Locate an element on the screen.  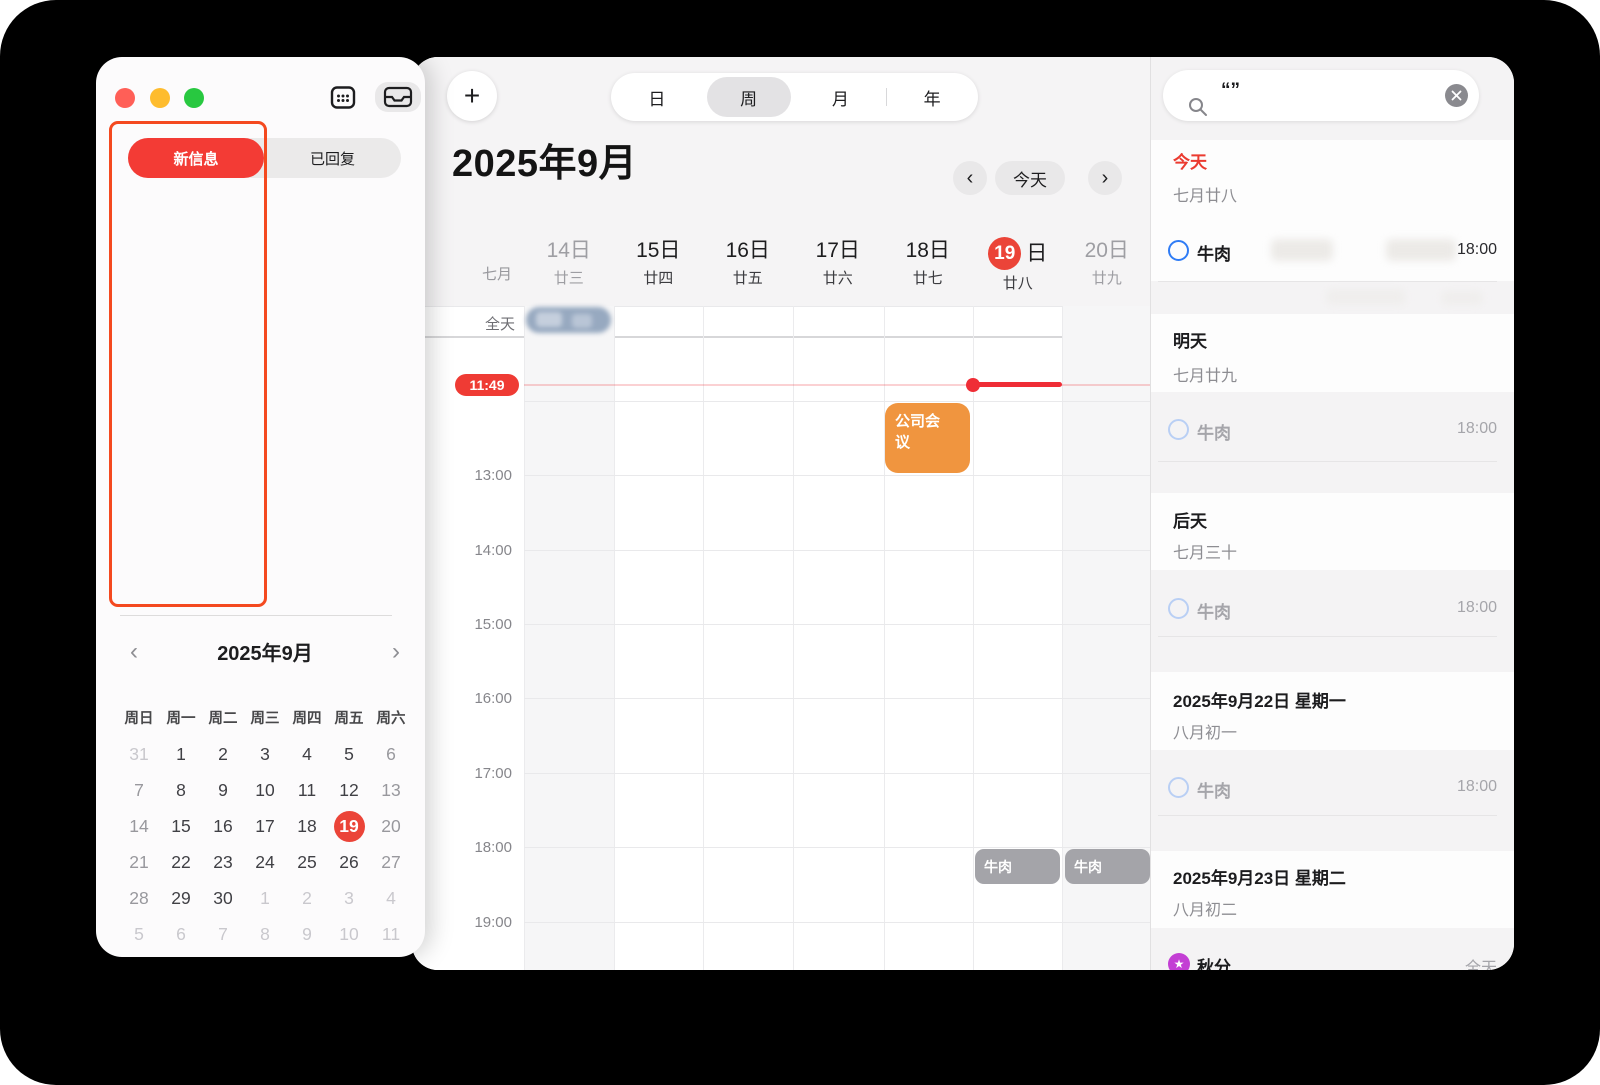
event-beef-fri: 牛肉 is located at coordinates (1017, 866).